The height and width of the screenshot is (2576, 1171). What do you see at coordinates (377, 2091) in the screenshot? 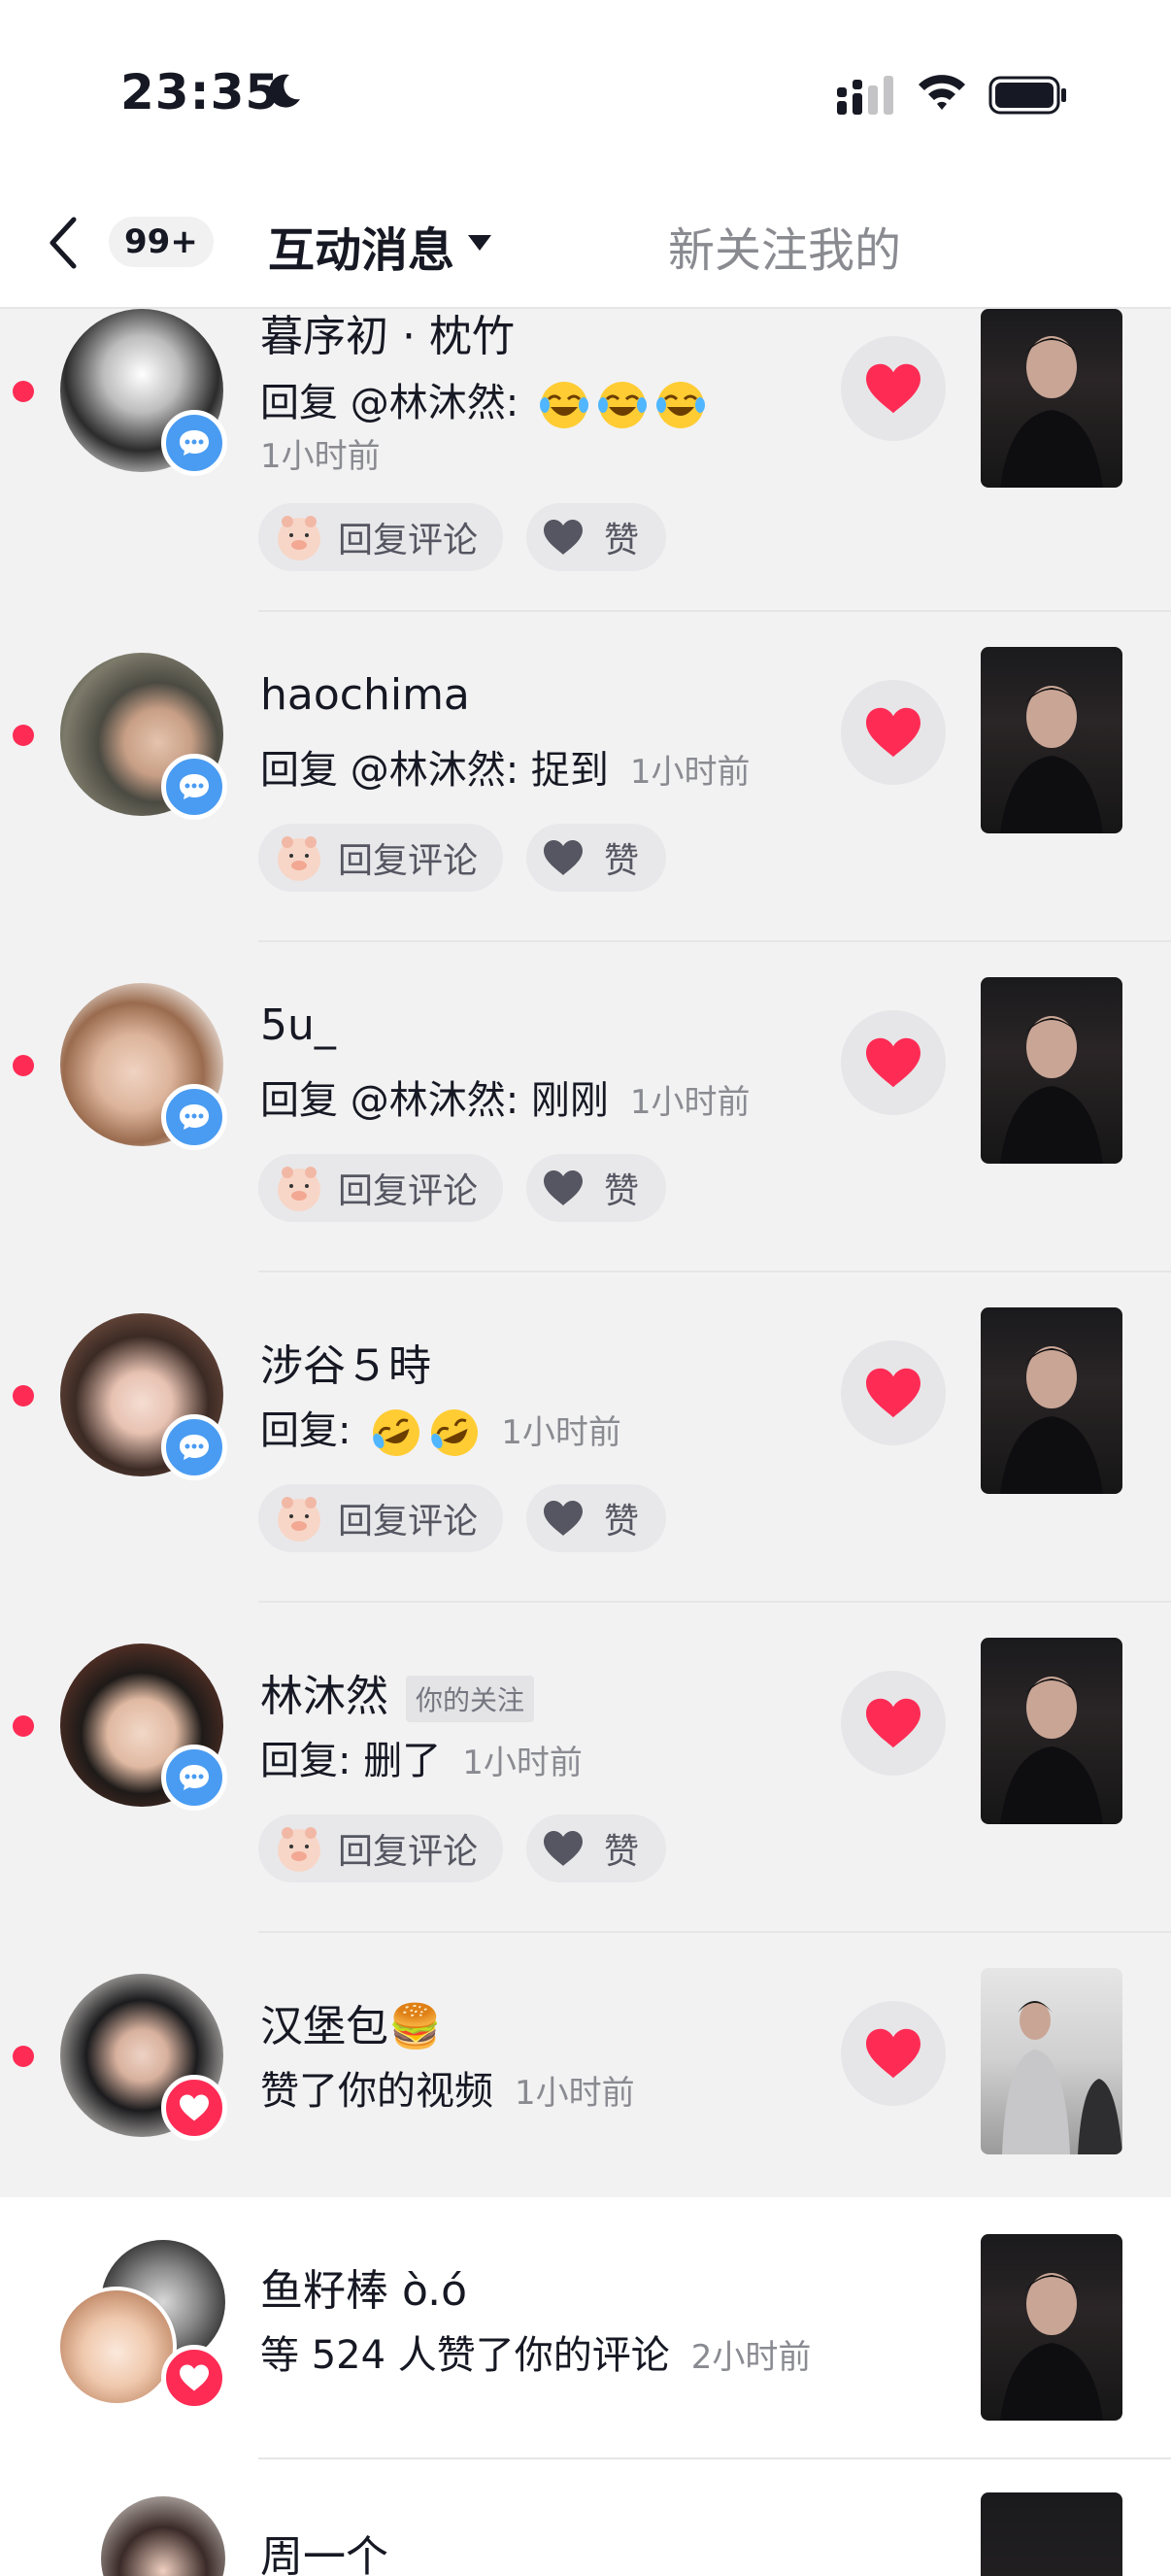
I see `like-message: 赞了你的视频` at bounding box center [377, 2091].